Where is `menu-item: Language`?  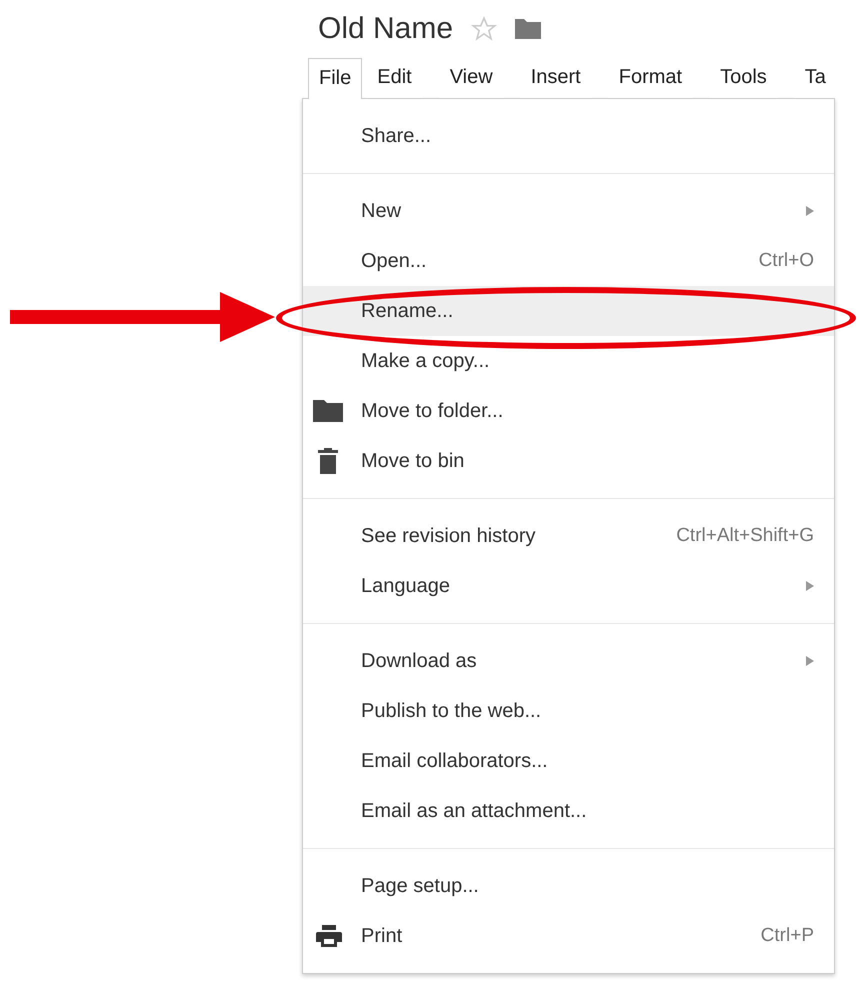
menu-item: Language is located at coordinates (568, 586).